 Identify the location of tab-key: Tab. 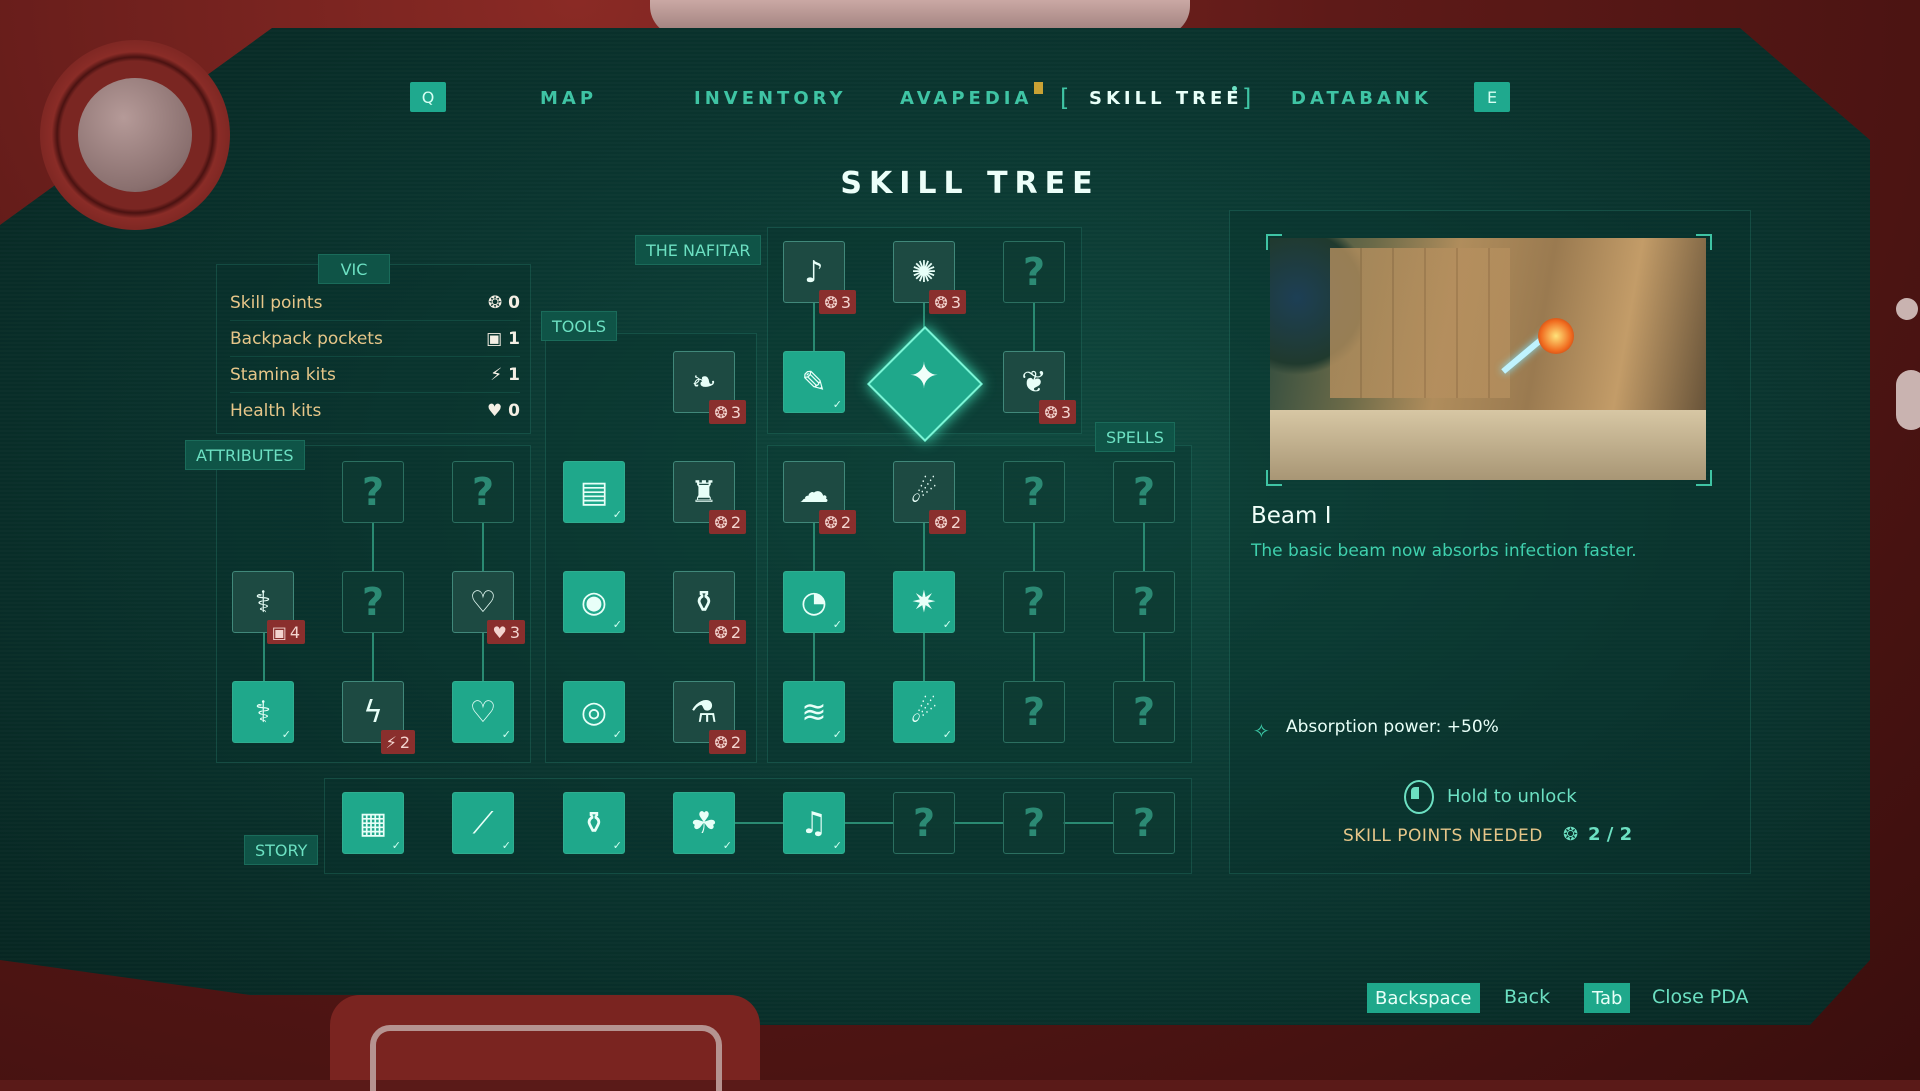
(1607, 998).